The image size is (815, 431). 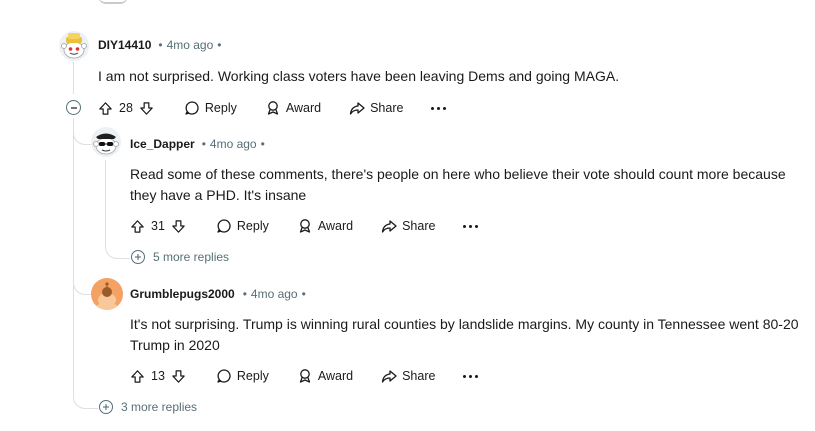 What do you see at coordinates (85, 398) in the screenshot?
I see `thread-connector-more` at bounding box center [85, 398].